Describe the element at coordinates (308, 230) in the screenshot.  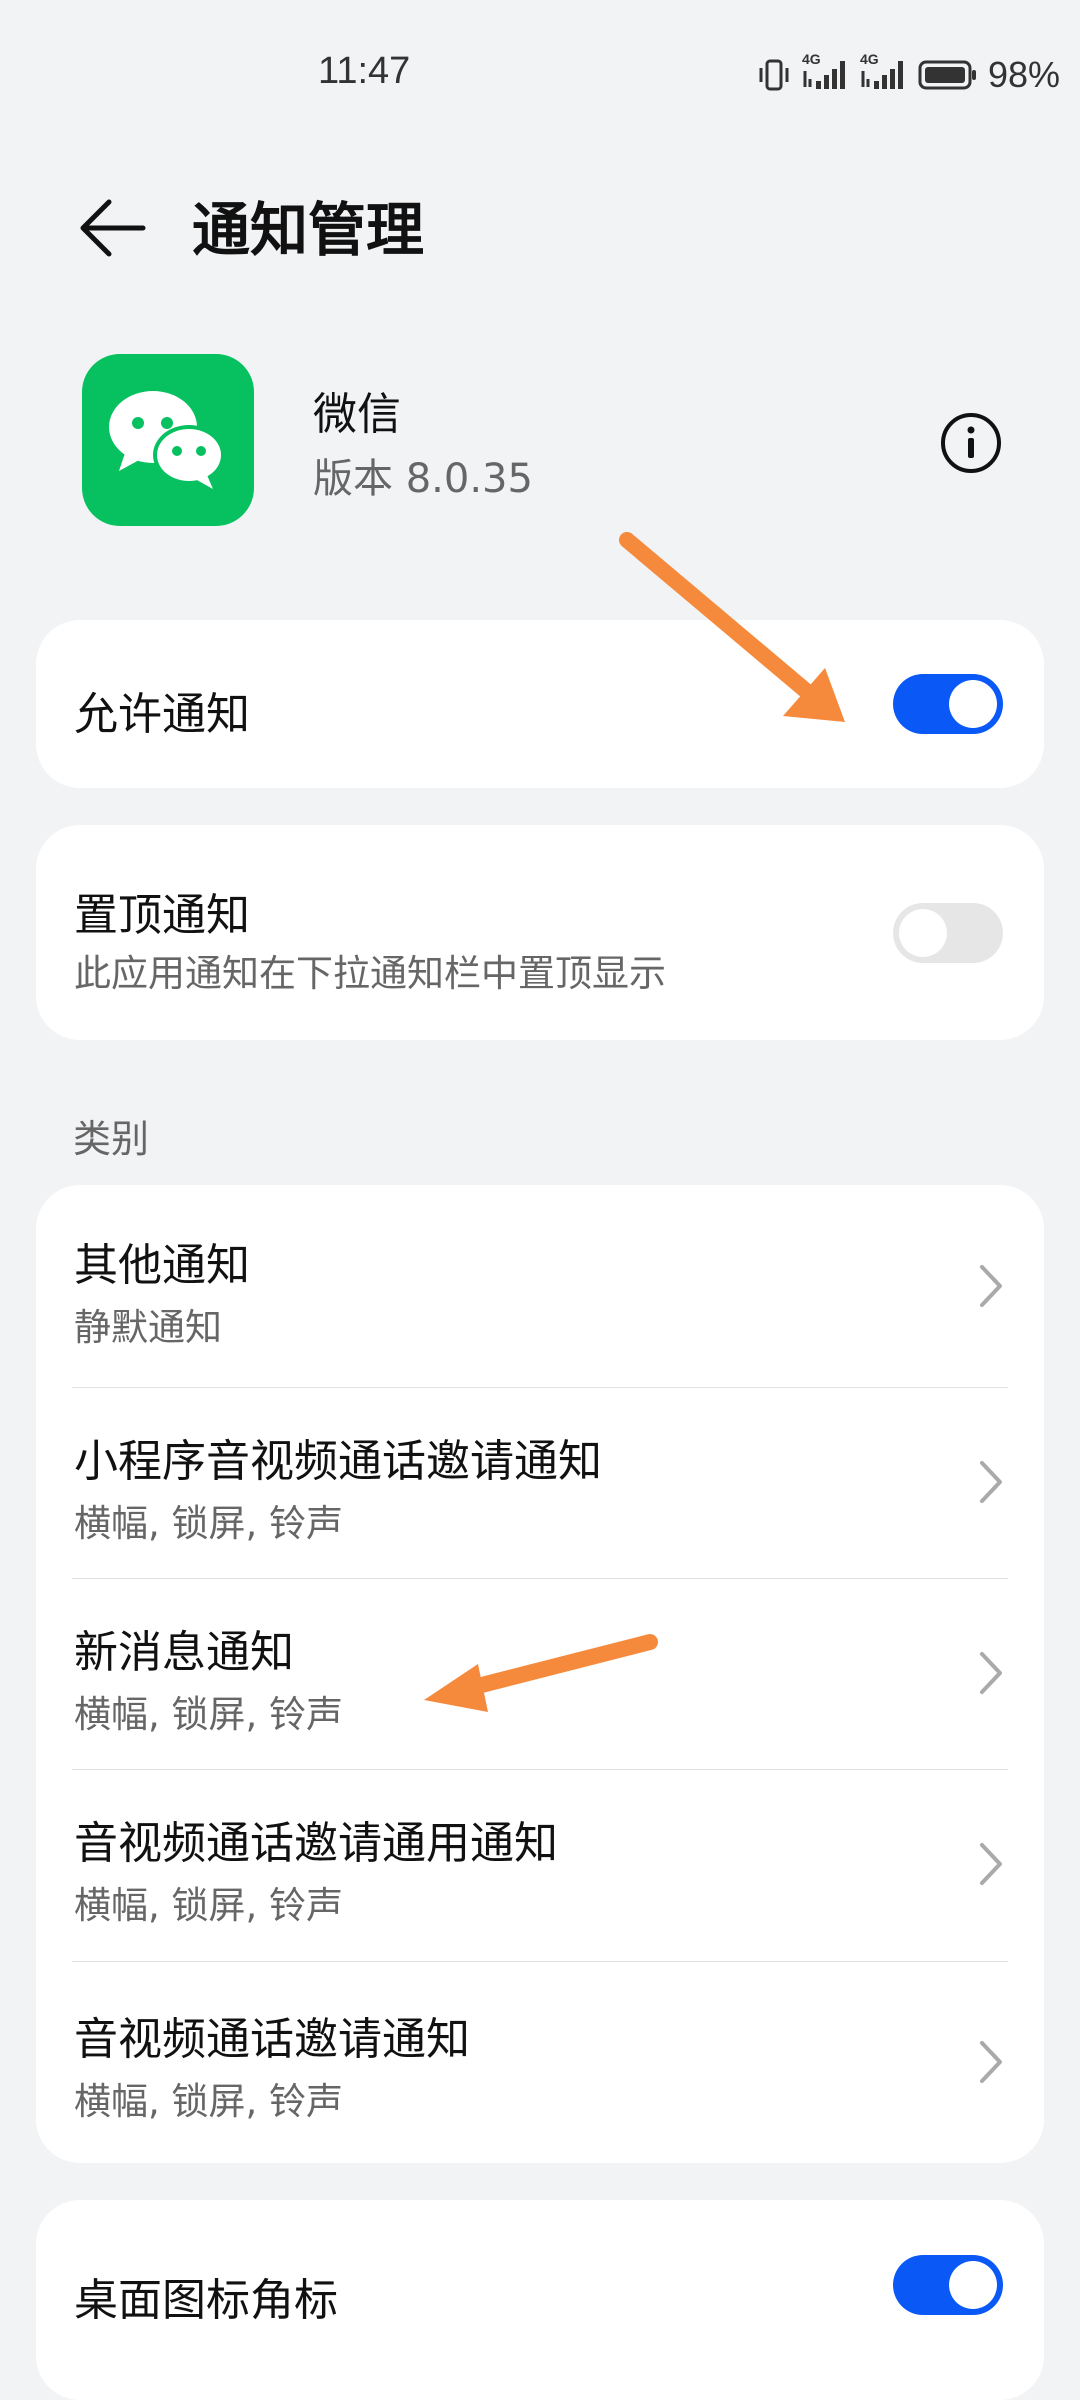
I see `page-title: 通知管理` at that location.